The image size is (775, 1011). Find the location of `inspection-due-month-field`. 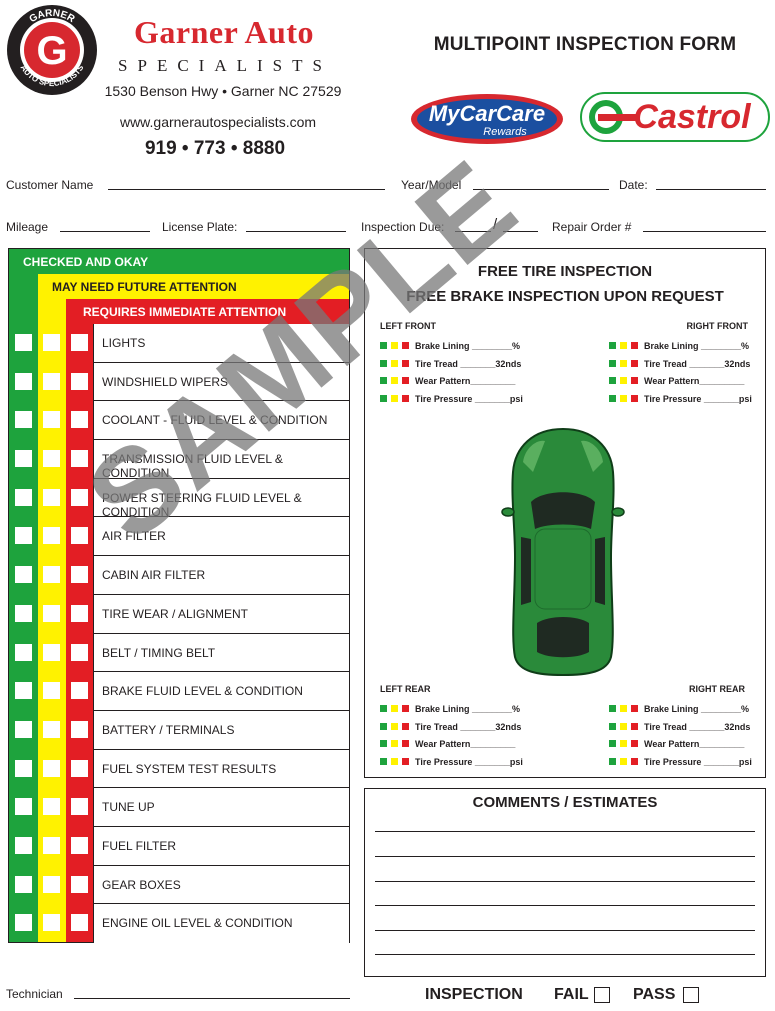

inspection-due-month-field is located at coordinates (473, 231).